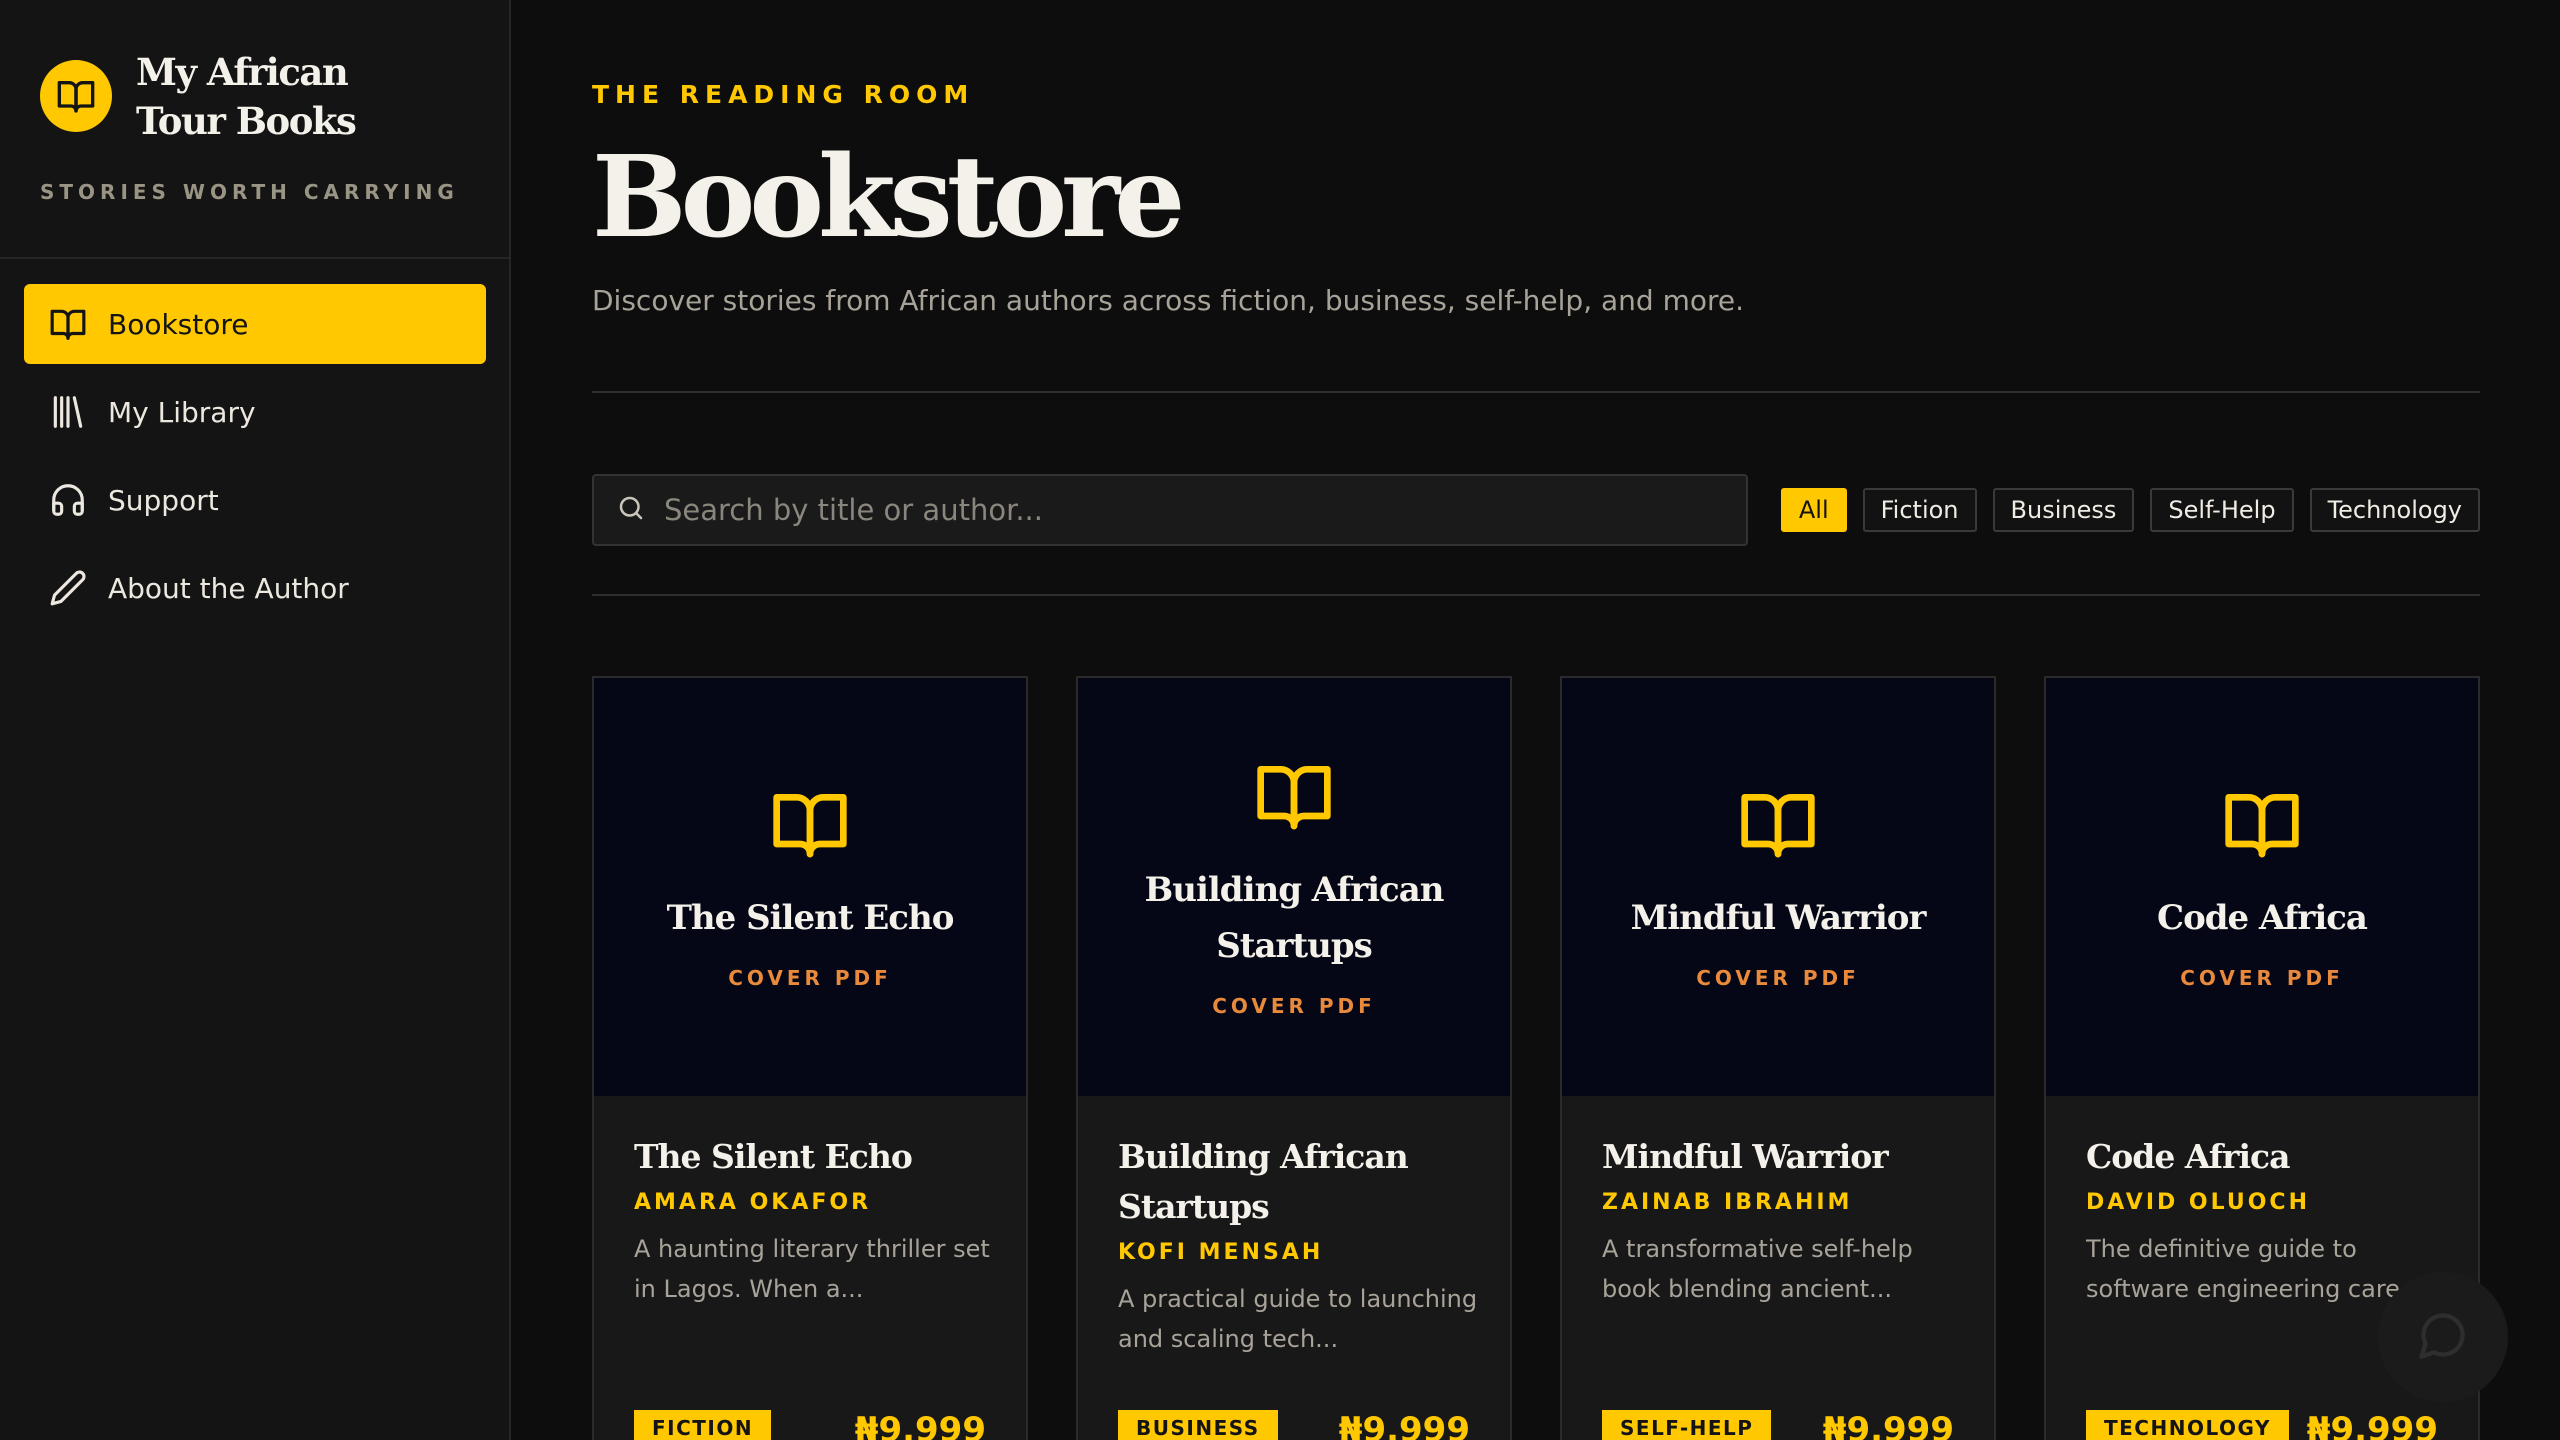  I want to click on chat-bubble-icon, so click(2443, 1337).